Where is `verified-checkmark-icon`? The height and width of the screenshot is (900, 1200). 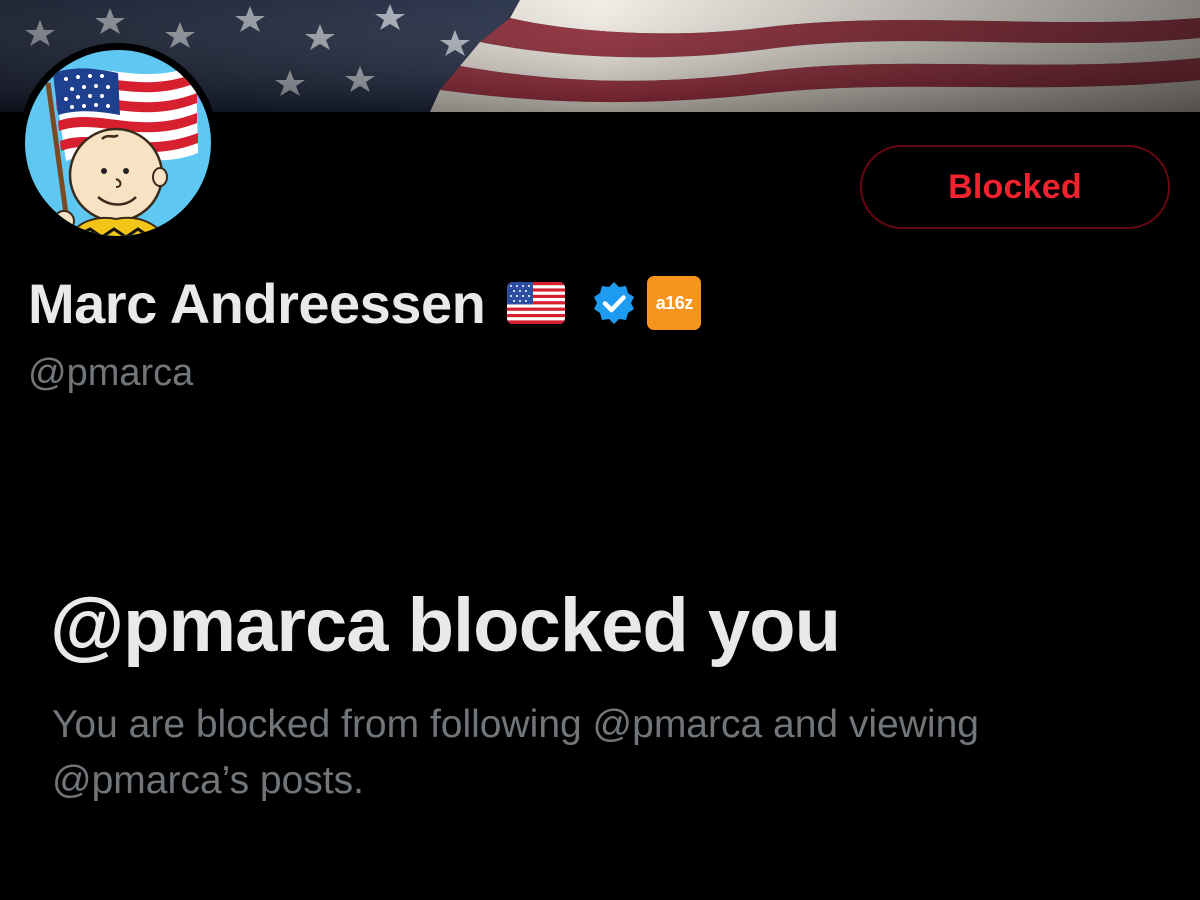
verified-checkmark-icon is located at coordinates (614, 303).